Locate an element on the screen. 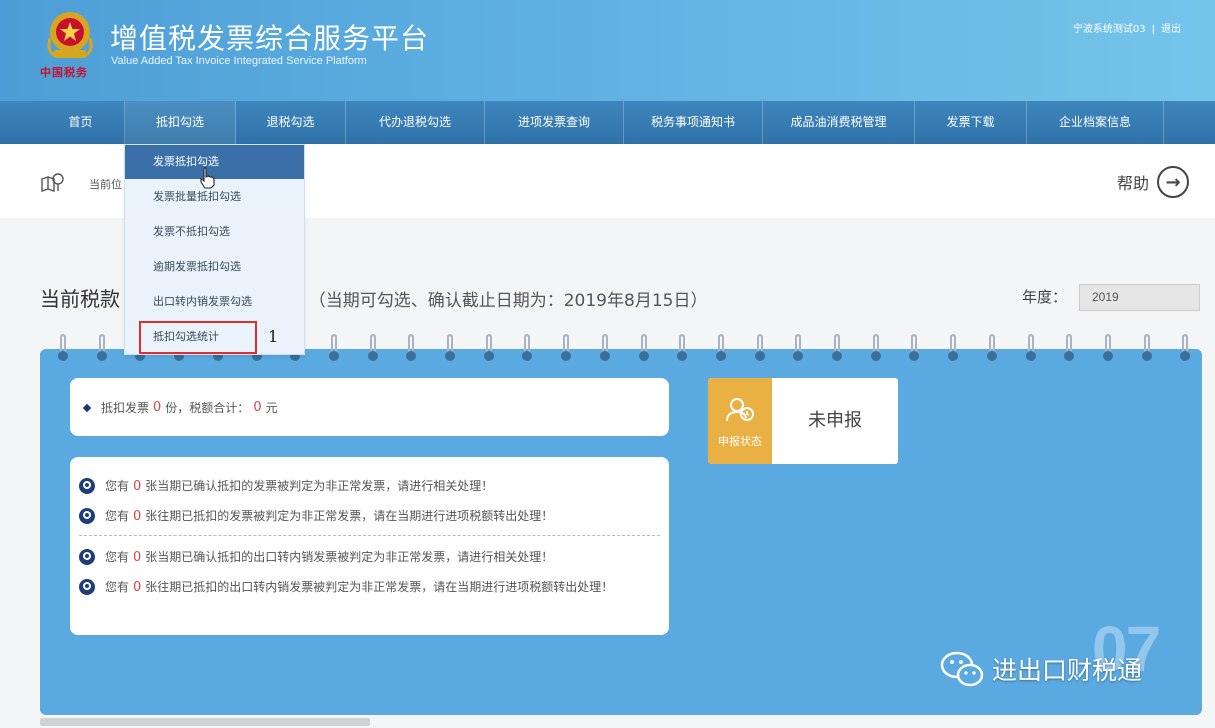  alert-text: 您有 0 张当期已确认抵扣的发票被判定为非正常发票，请进行相关处理！ is located at coordinates (299, 486).